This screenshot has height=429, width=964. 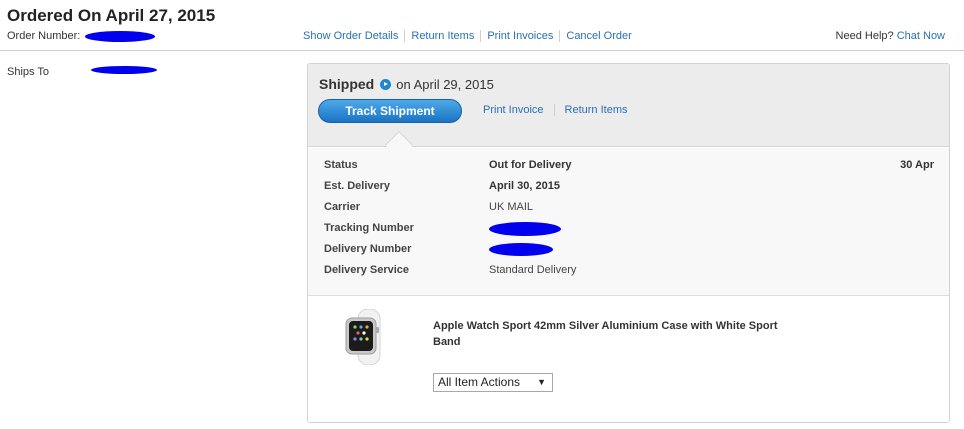 What do you see at coordinates (921, 36) in the screenshot?
I see `chat-now-link: Chat Now` at bounding box center [921, 36].